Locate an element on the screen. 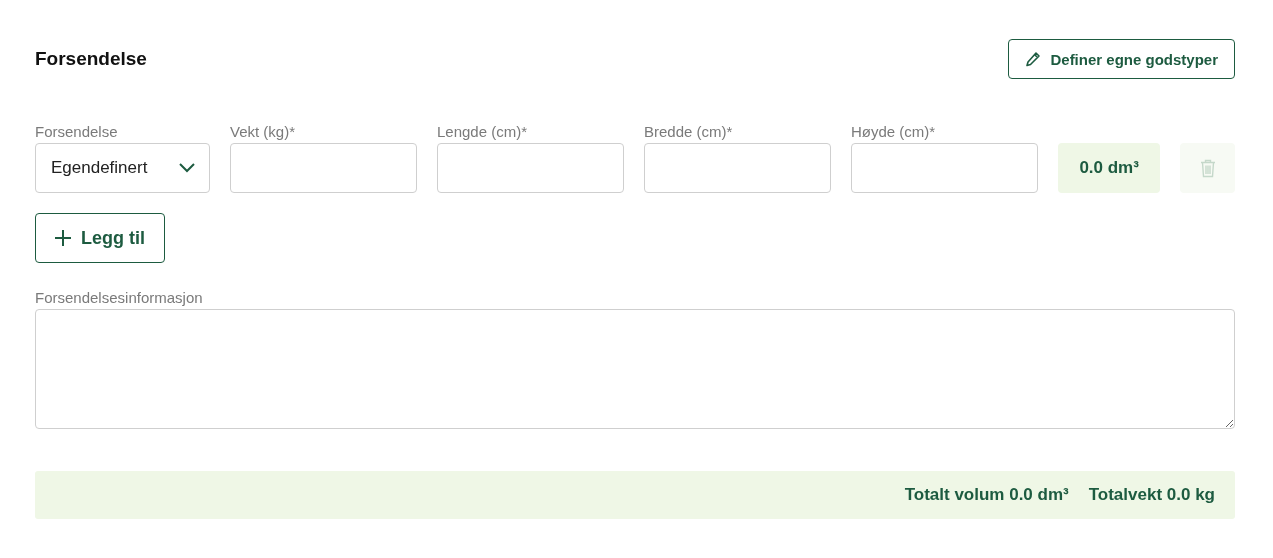 The image size is (1273, 558). field-label: Høyde (cm)* is located at coordinates (894, 131).